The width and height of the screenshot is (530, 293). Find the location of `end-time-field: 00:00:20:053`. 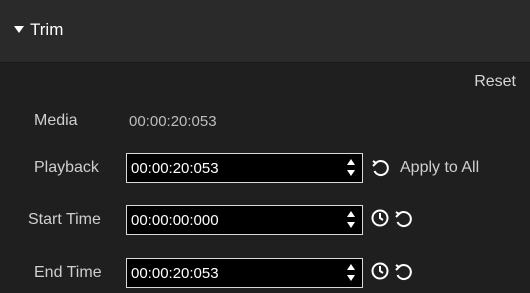

end-time-field: 00:00:20:053 is located at coordinates (244, 273).